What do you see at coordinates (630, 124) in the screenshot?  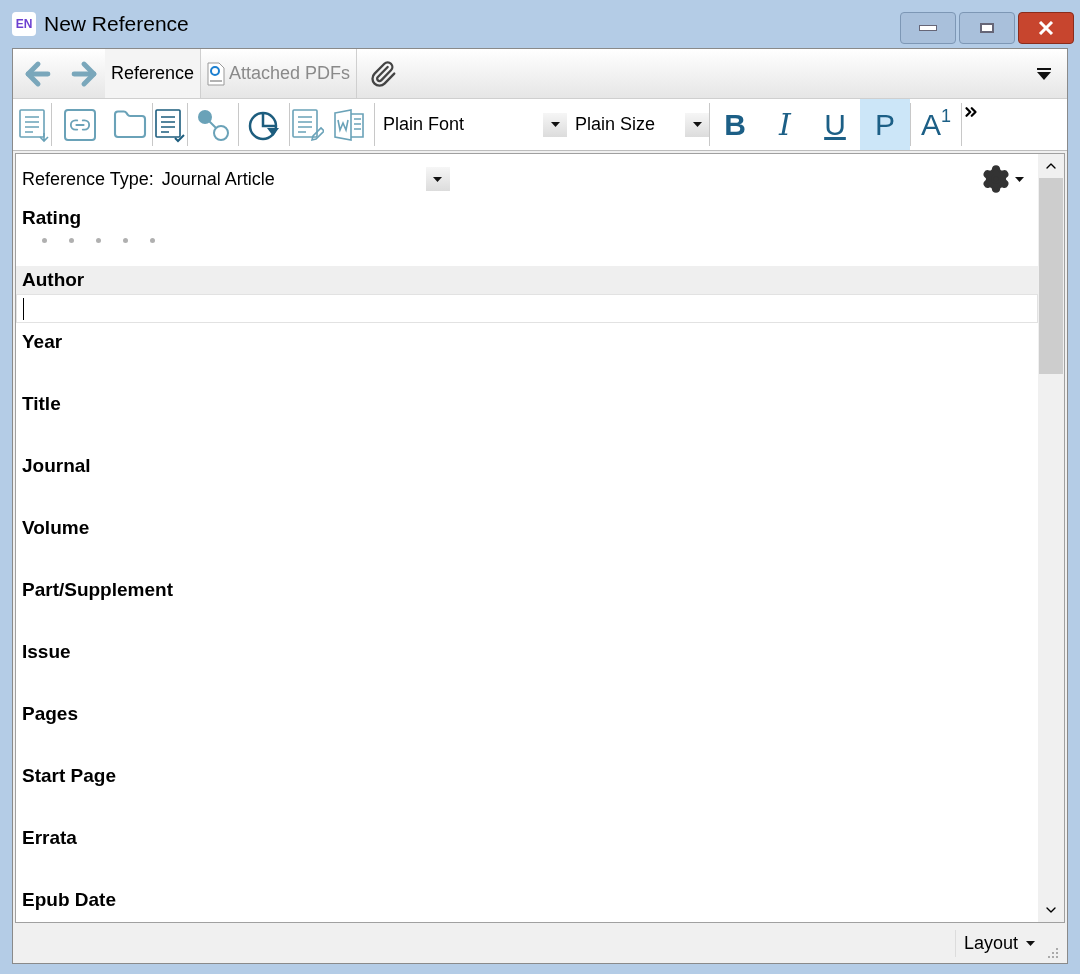 I see `size-select: Plain Size` at bounding box center [630, 124].